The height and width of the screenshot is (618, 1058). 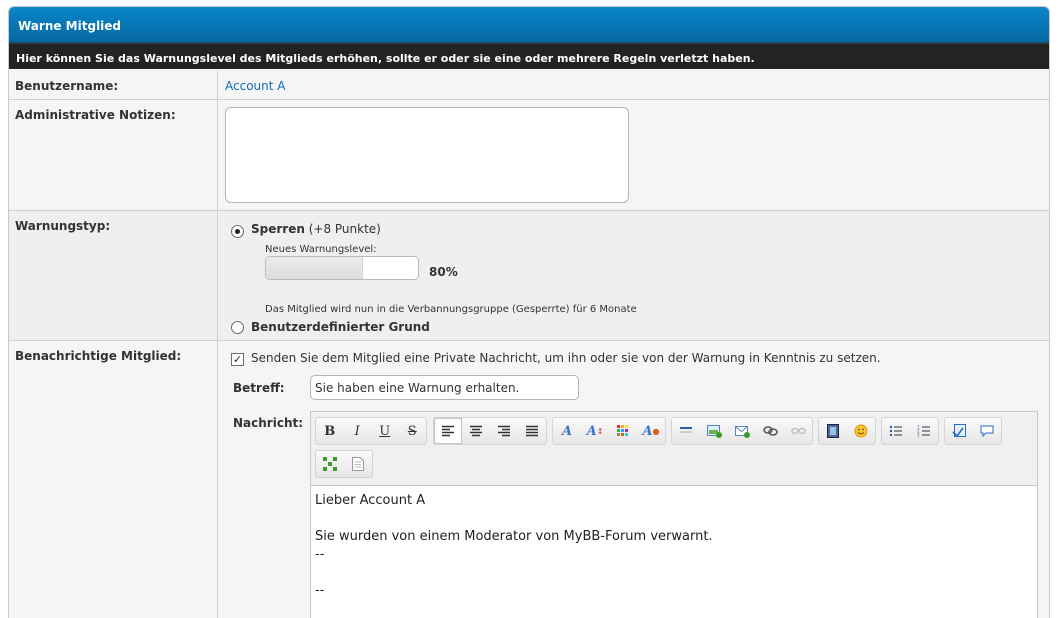 I want to click on subject-input: Sie haben eine Warnung erhalten., so click(x=444, y=387).